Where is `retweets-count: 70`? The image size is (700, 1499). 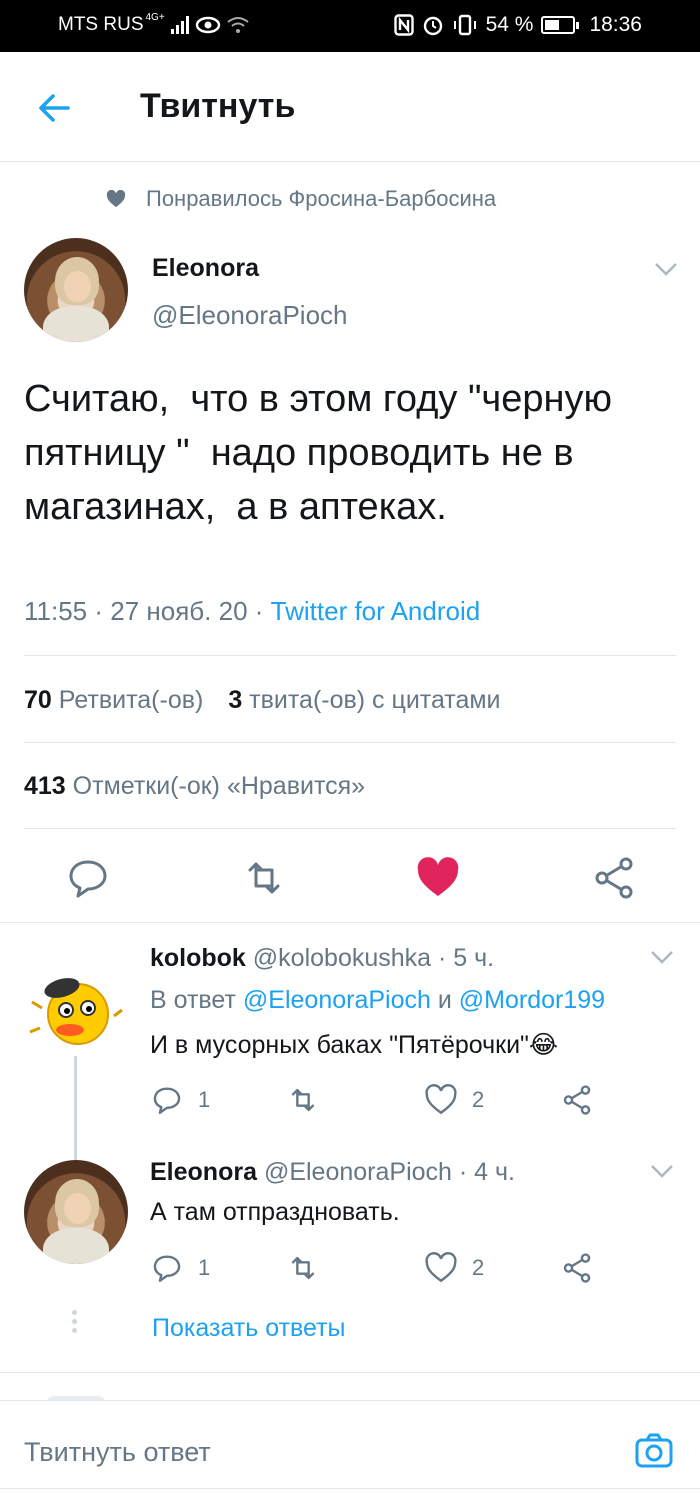
retweets-count: 70 is located at coordinates (38, 700).